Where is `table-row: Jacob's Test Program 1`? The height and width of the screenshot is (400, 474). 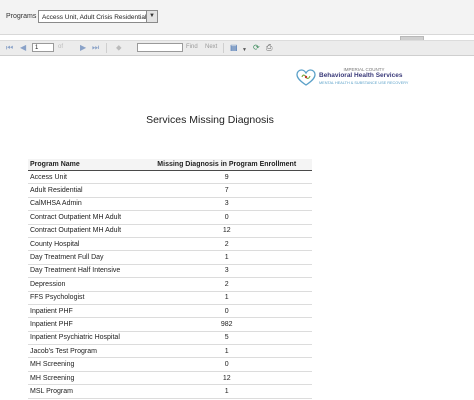 table-row: Jacob's Test Program 1 is located at coordinates (170, 351).